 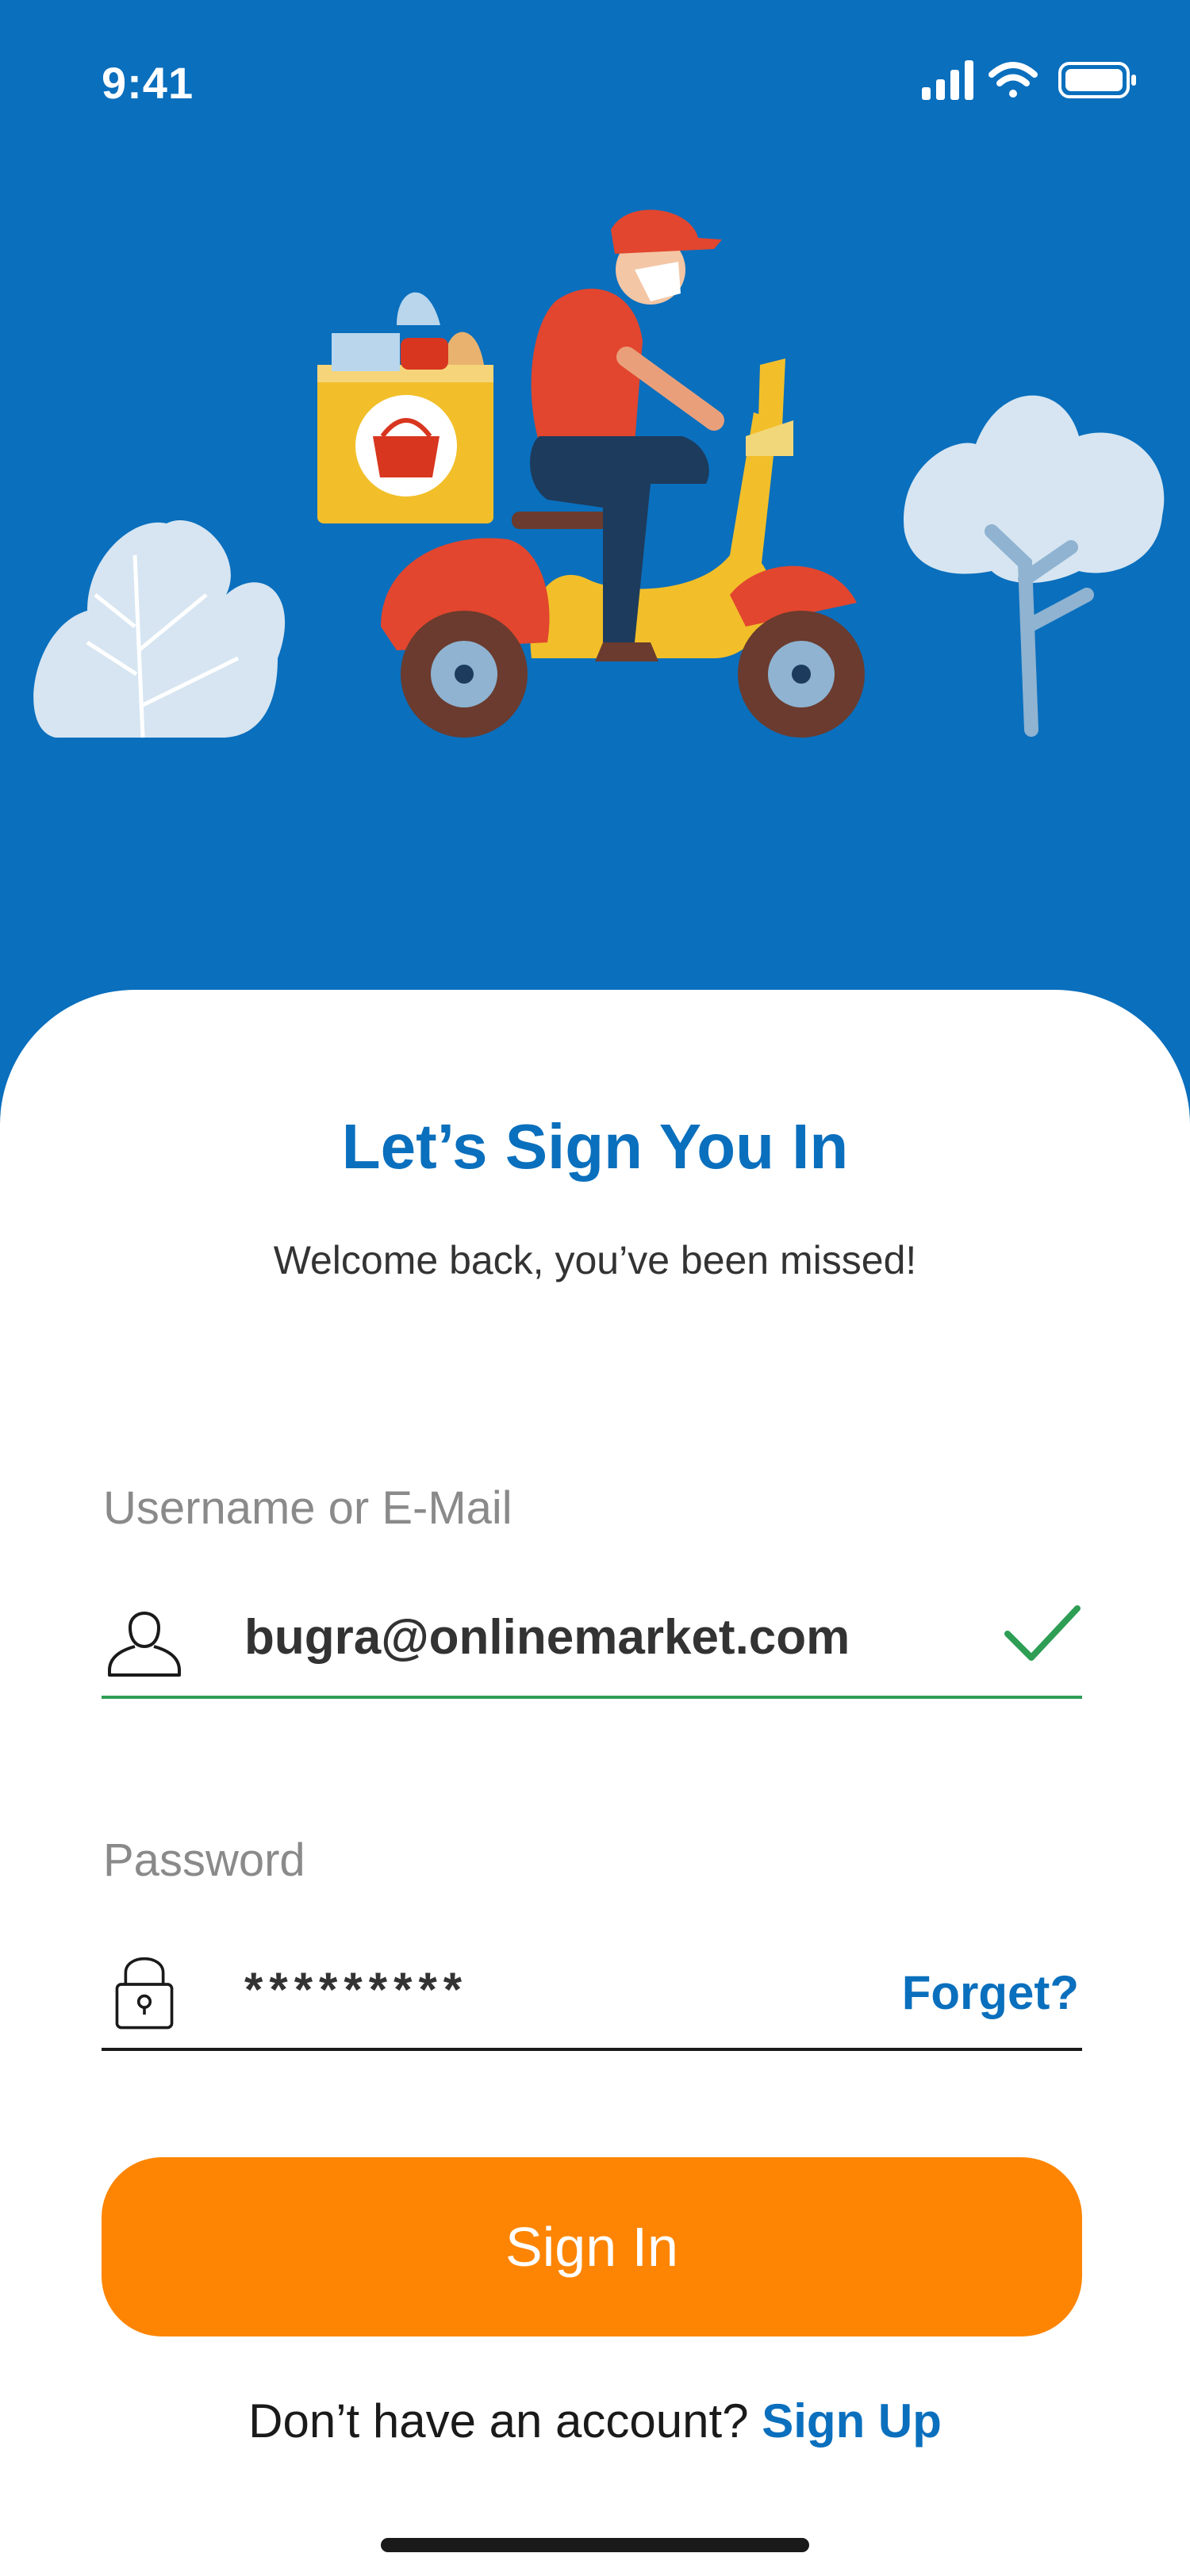 What do you see at coordinates (609, 1637) in the screenshot?
I see `email-input` at bounding box center [609, 1637].